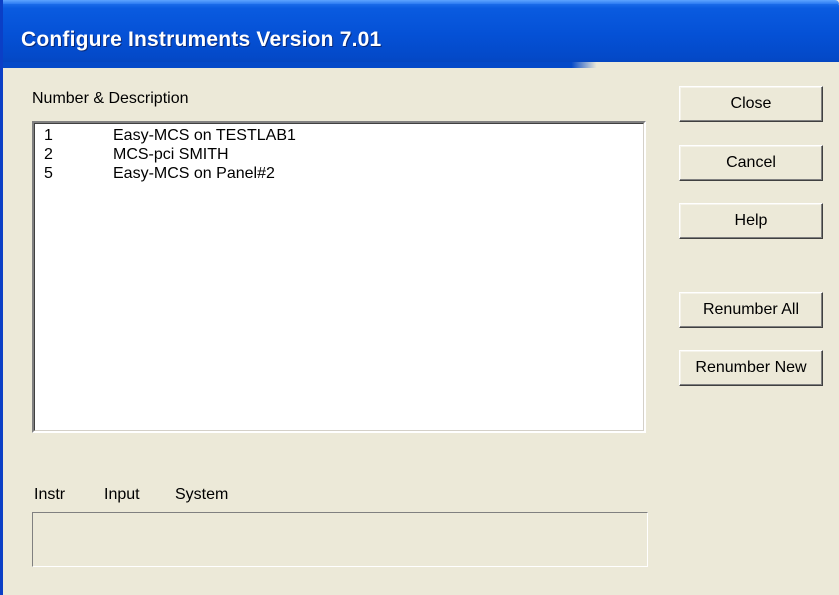  Describe the element at coordinates (110, 98) in the screenshot. I see `list-header-label: Number & Description` at that location.